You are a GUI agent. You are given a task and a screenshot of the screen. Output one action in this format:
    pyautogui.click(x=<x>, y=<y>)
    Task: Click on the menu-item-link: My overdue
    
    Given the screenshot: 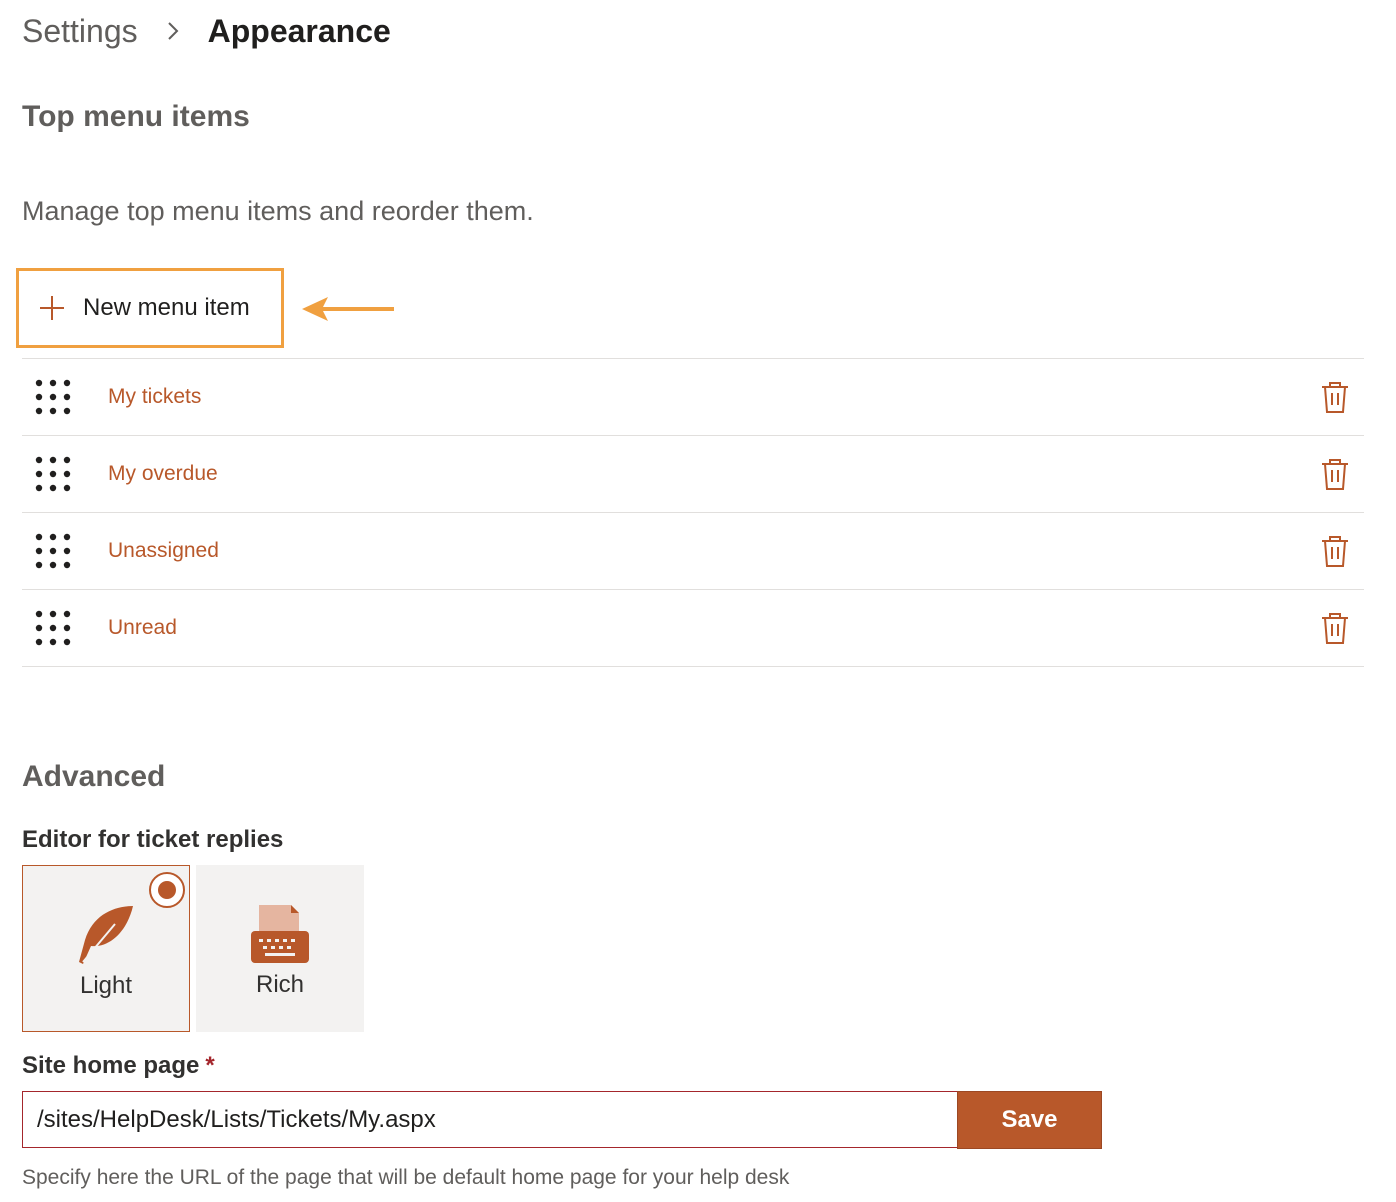 What is the action you would take?
    pyautogui.click(x=163, y=474)
    